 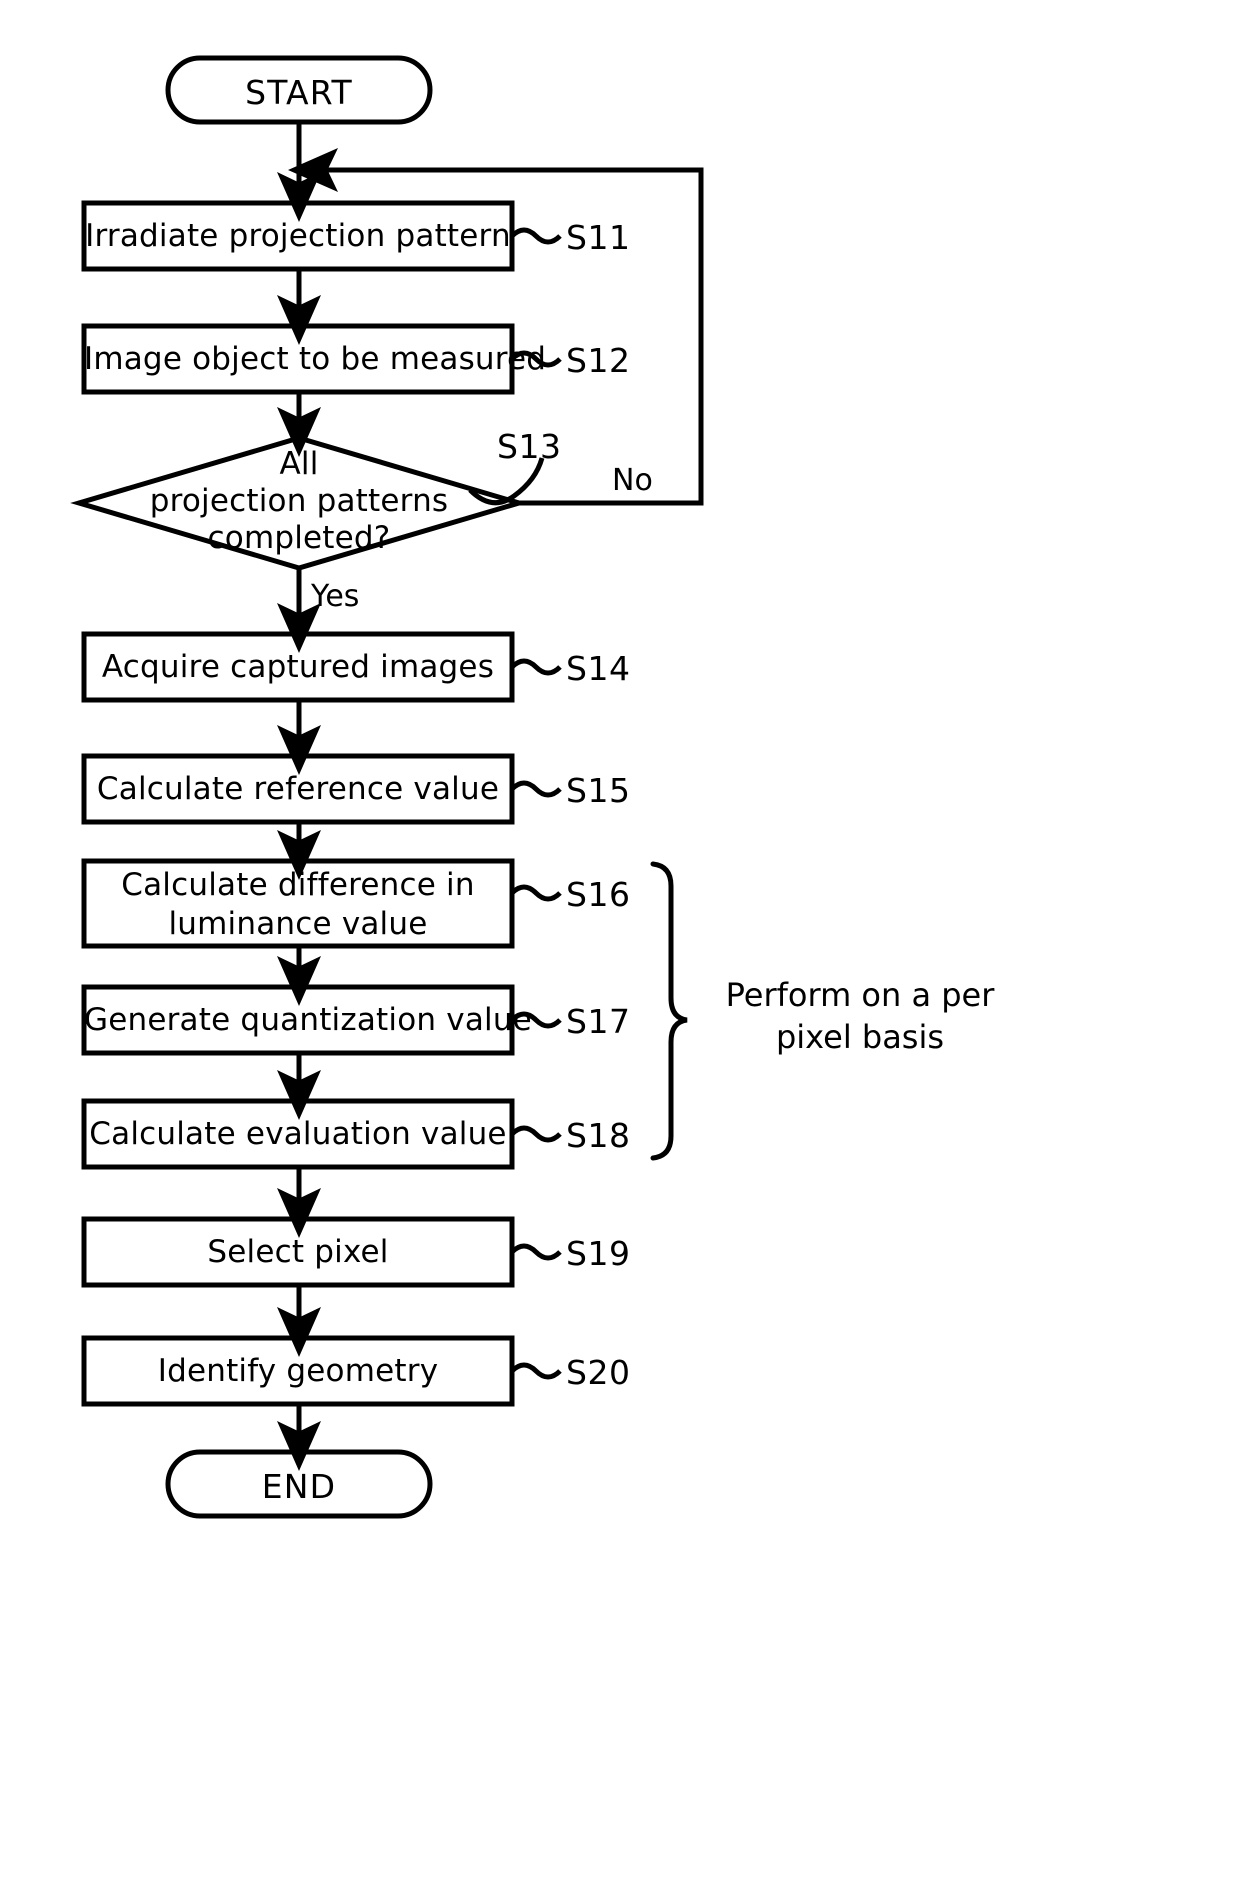 I want to click on leader-squiggle-s11, so click(x=536, y=236).